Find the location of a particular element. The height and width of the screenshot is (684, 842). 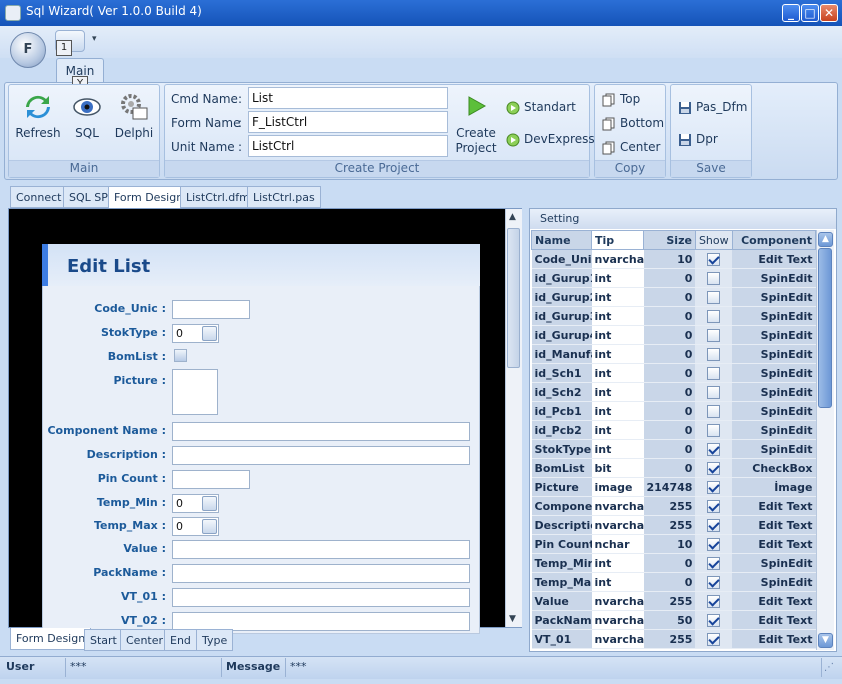

size-grip-icon: ⋰ is located at coordinates (829, 667).